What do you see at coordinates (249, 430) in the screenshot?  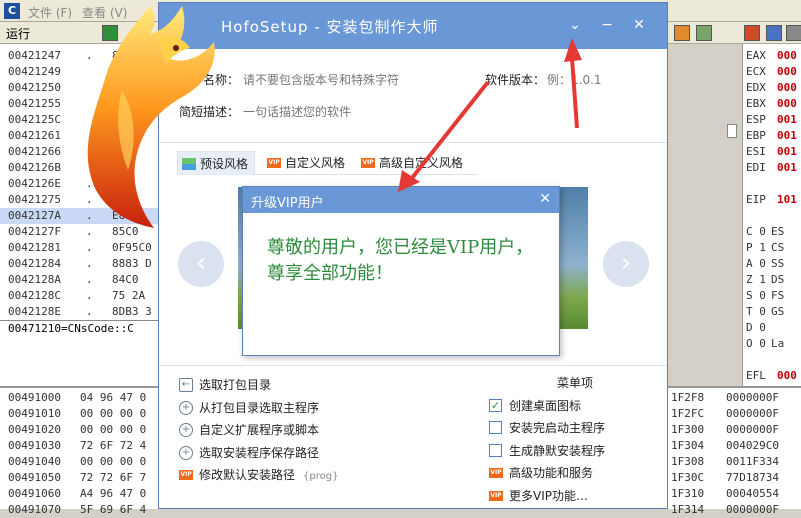 I see `option-left-item: + 自定义扩展程序或脚本` at bounding box center [249, 430].